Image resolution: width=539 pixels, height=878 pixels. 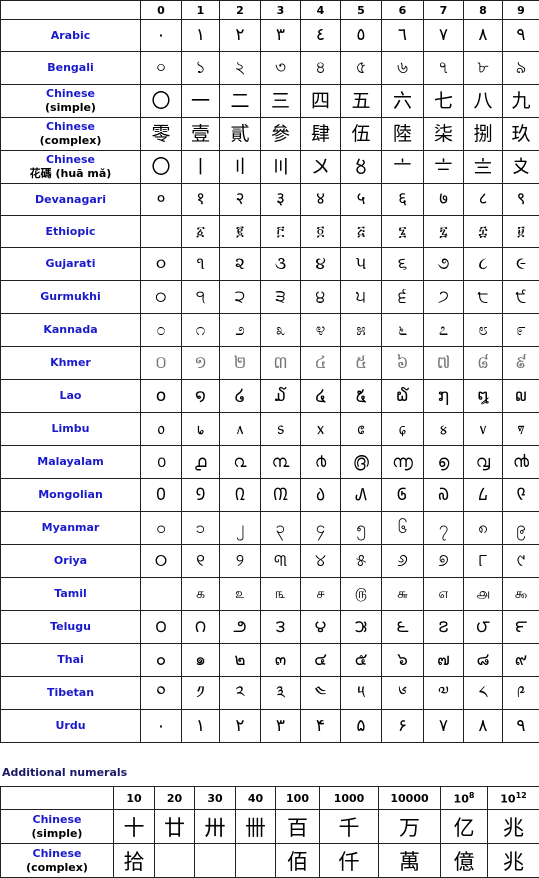 What do you see at coordinates (361, 561) in the screenshot?
I see `digit-cell: ୫` at bounding box center [361, 561].